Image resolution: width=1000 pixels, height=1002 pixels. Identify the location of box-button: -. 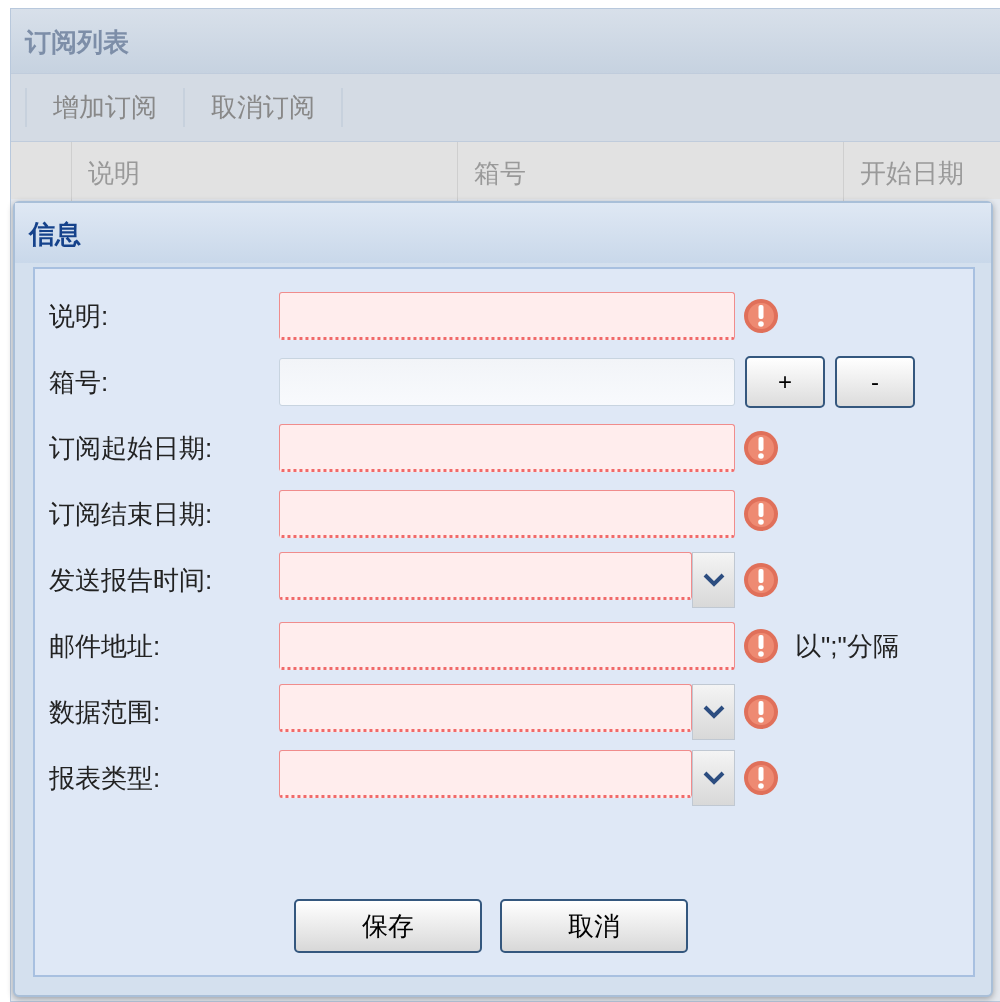
(875, 382).